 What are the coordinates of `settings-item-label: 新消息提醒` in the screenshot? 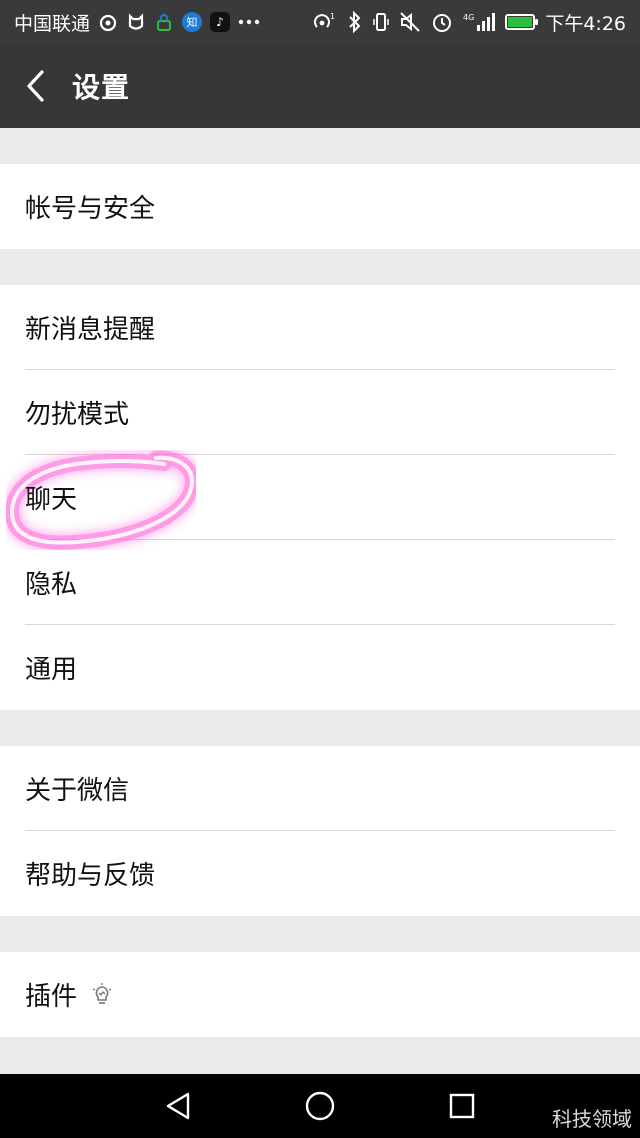 It's located at (90, 330).